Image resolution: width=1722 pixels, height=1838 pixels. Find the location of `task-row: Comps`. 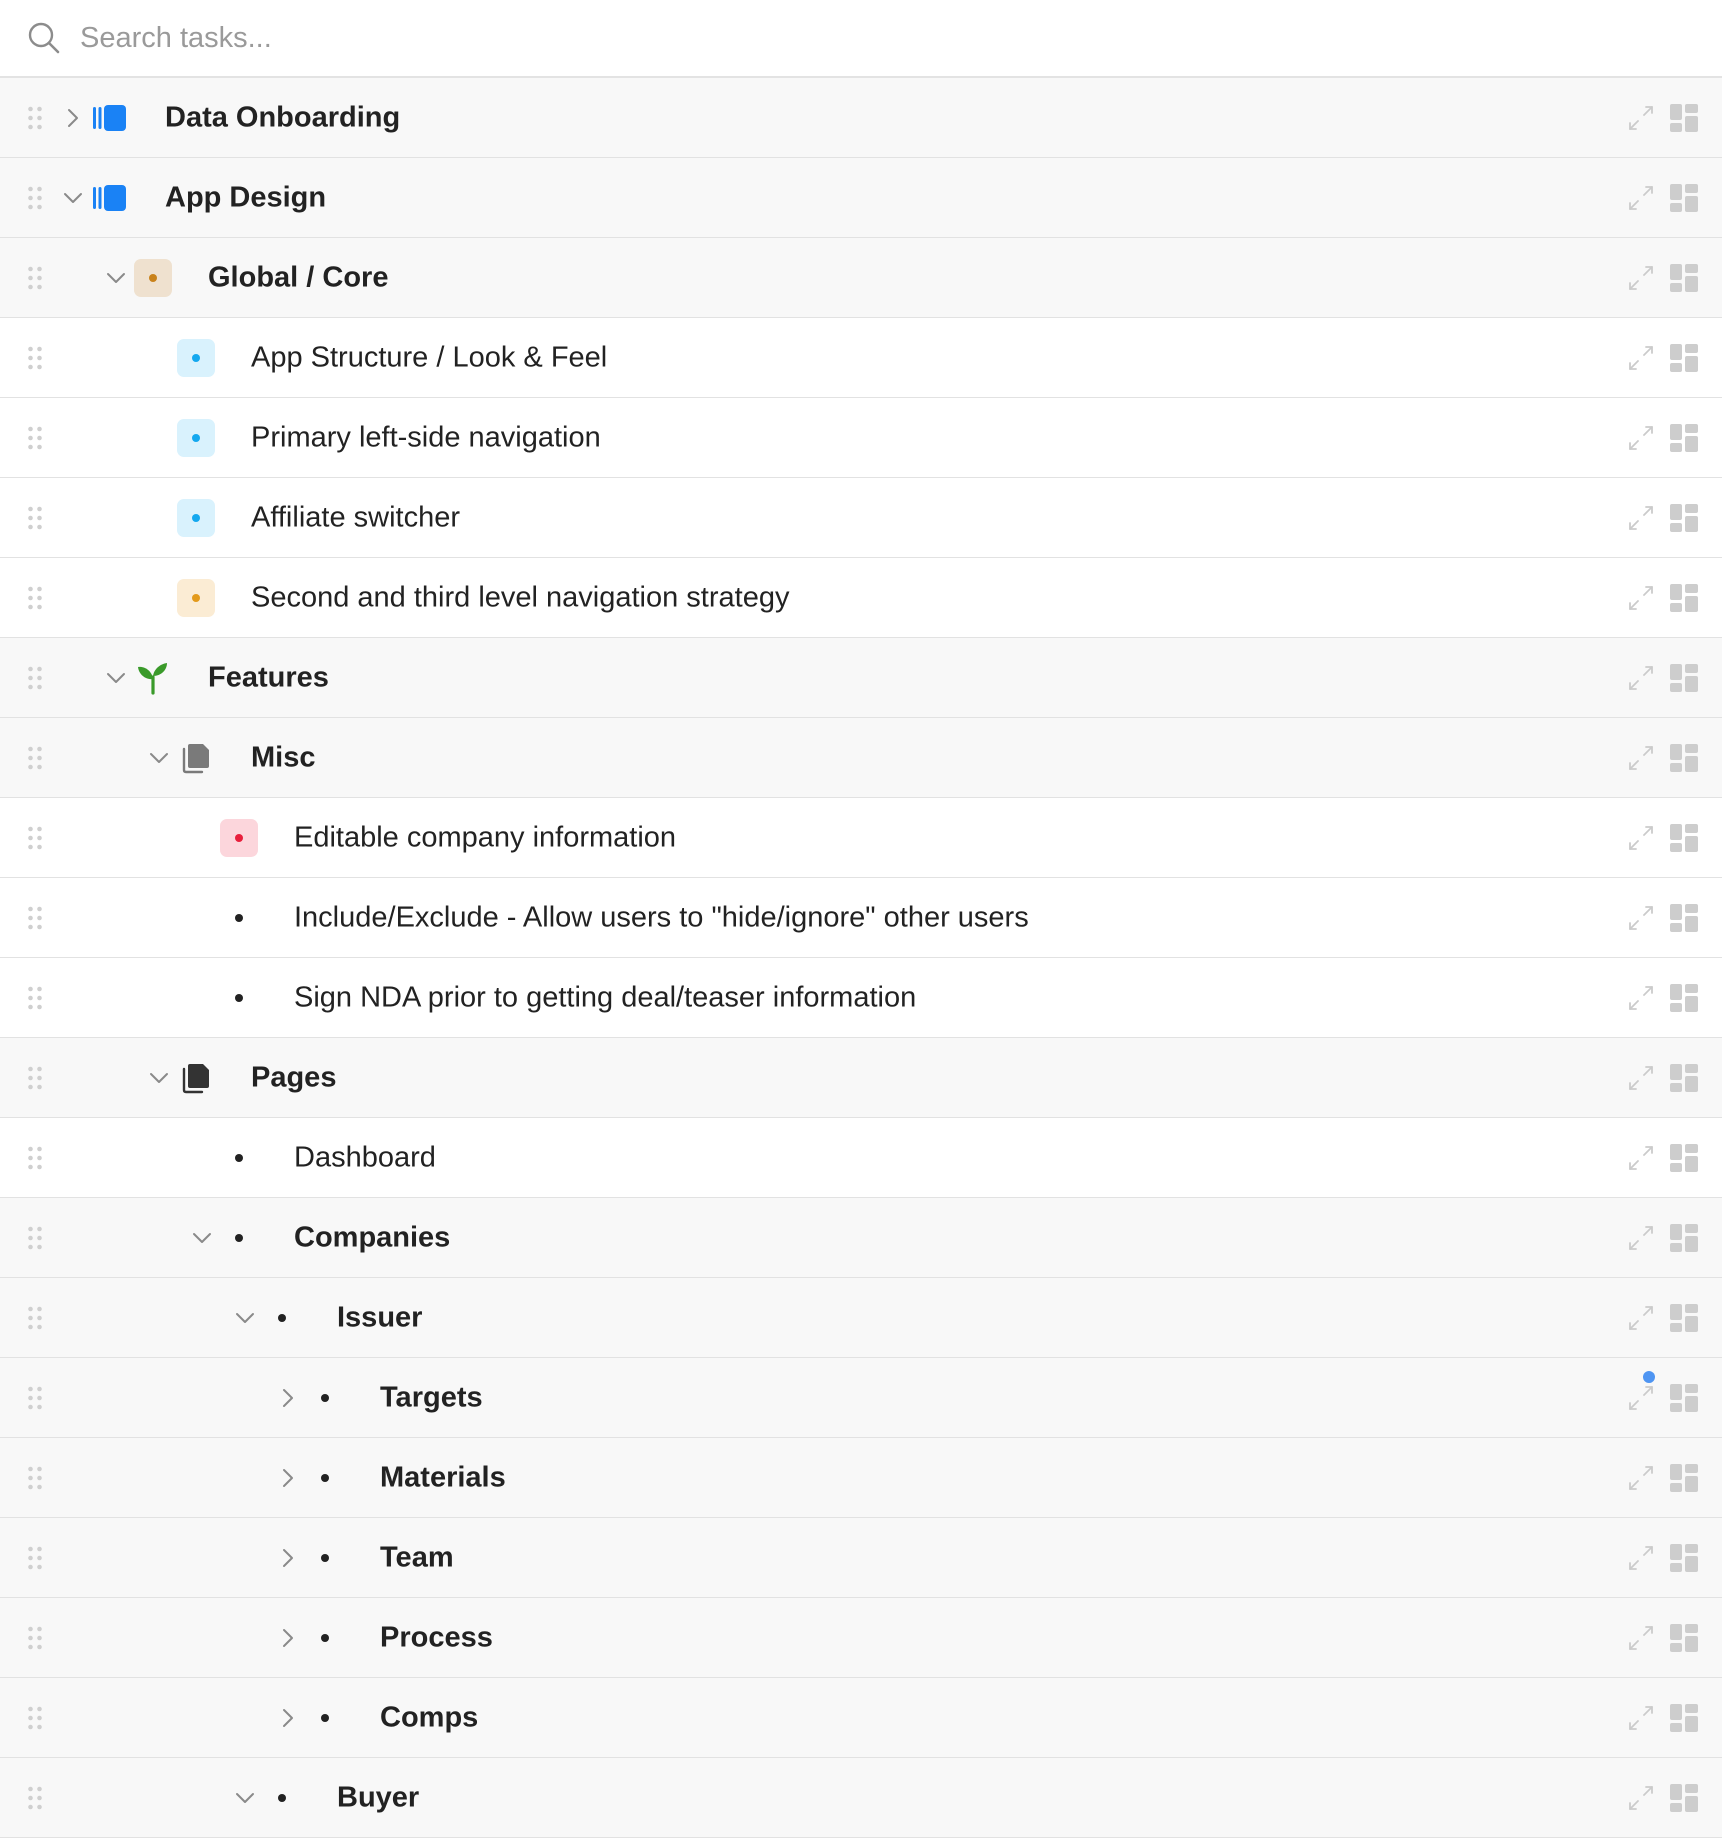

task-row: Comps is located at coordinates (861, 1718).